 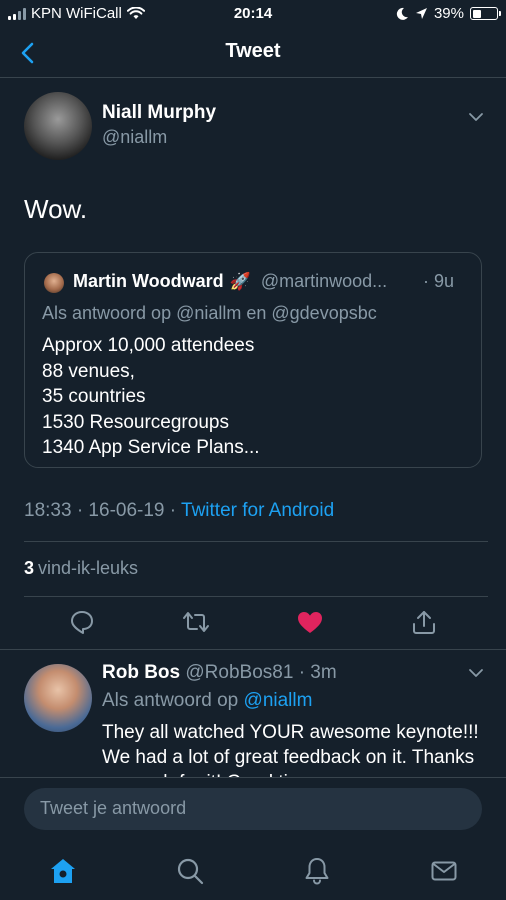 I want to click on search-icon, so click(x=190, y=871).